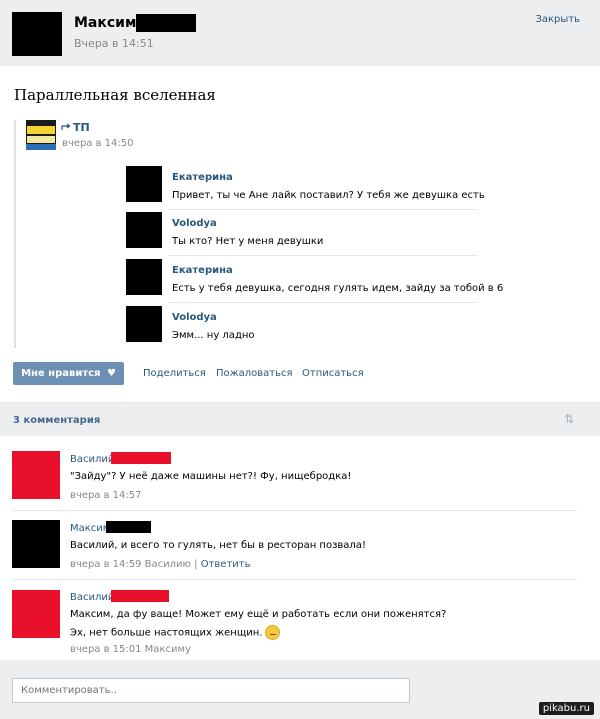 The width and height of the screenshot is (600, 719). I want to click on watermark: pikabu.ru, so click(566, 708).